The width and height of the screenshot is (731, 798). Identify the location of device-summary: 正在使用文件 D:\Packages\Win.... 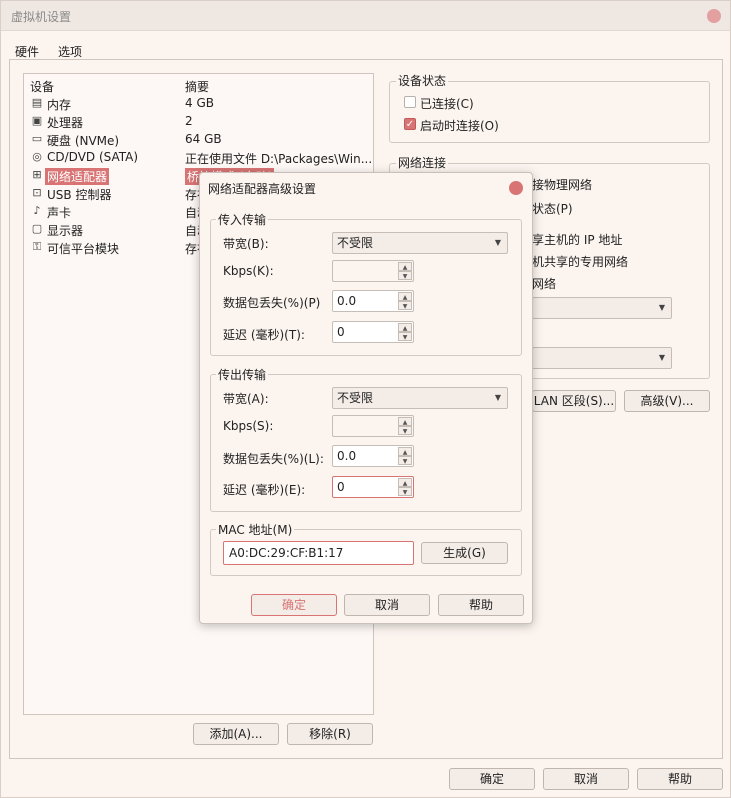
(279, 159).